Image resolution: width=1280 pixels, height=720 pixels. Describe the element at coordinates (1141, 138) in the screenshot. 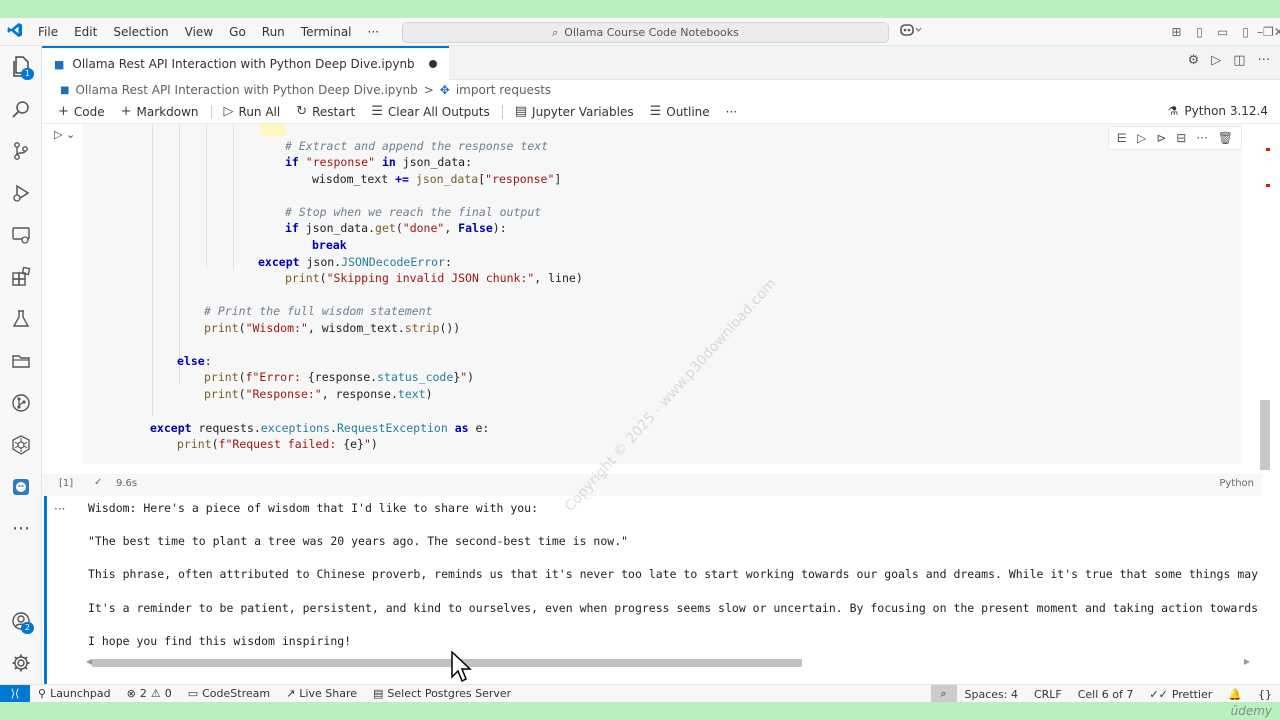

I see `execute-above-icon: ▷` at that location.